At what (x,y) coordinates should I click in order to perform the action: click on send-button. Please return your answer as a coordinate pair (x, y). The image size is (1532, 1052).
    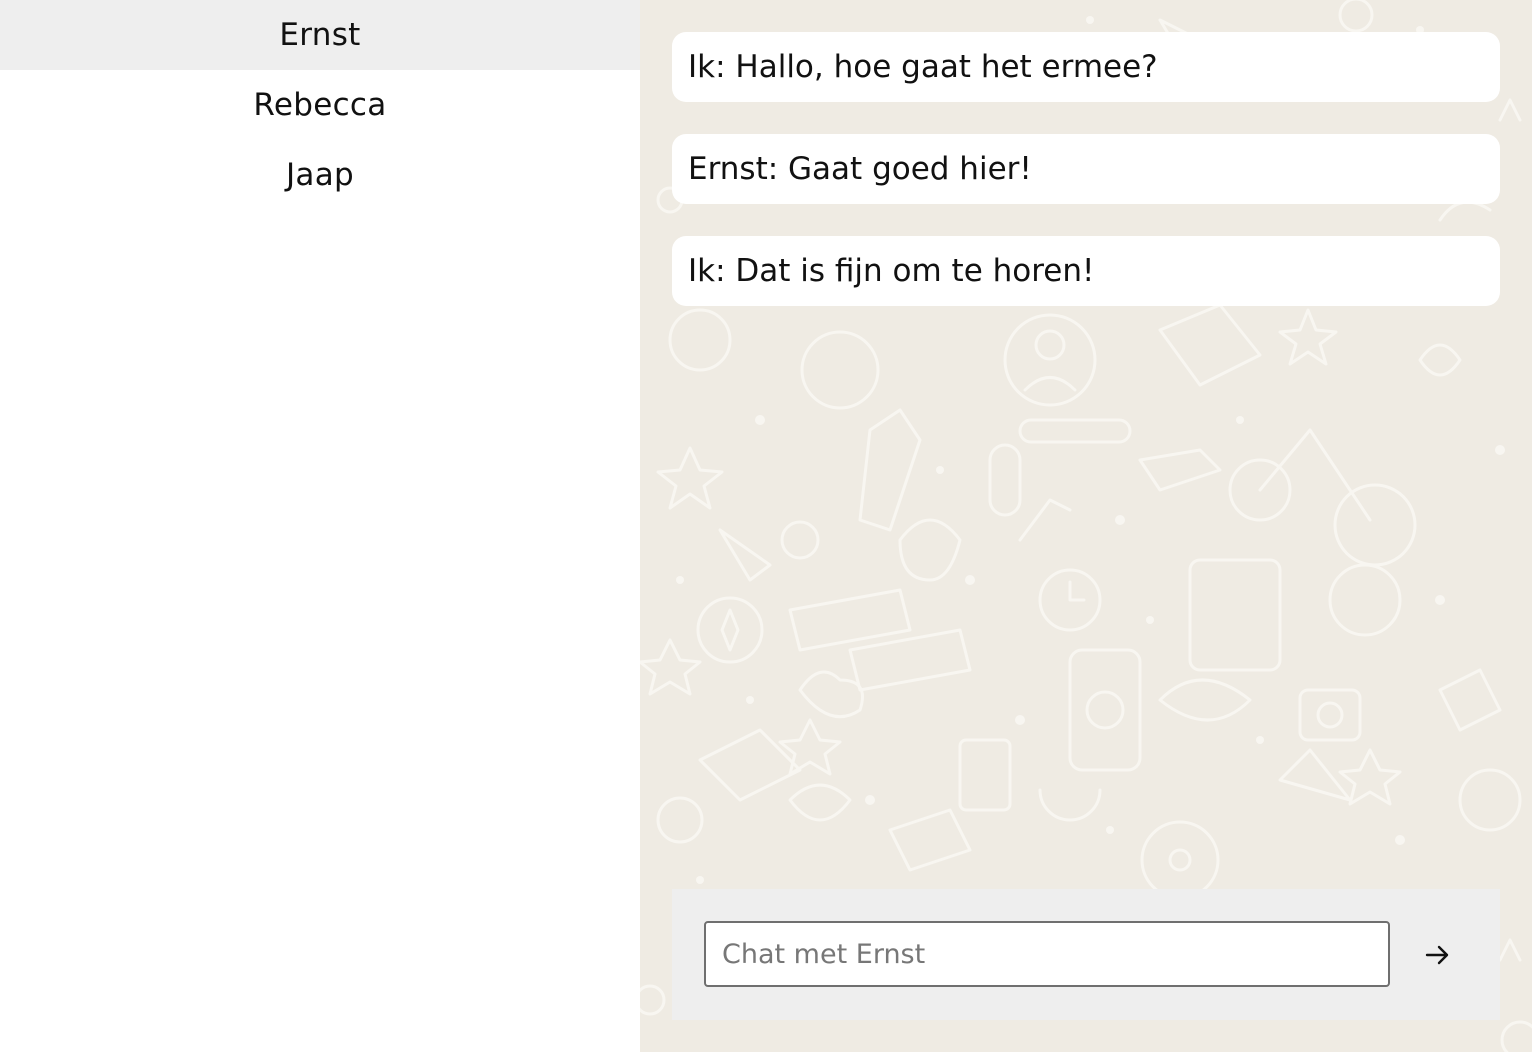
    Looking at the image, I should click on (1438, 955).